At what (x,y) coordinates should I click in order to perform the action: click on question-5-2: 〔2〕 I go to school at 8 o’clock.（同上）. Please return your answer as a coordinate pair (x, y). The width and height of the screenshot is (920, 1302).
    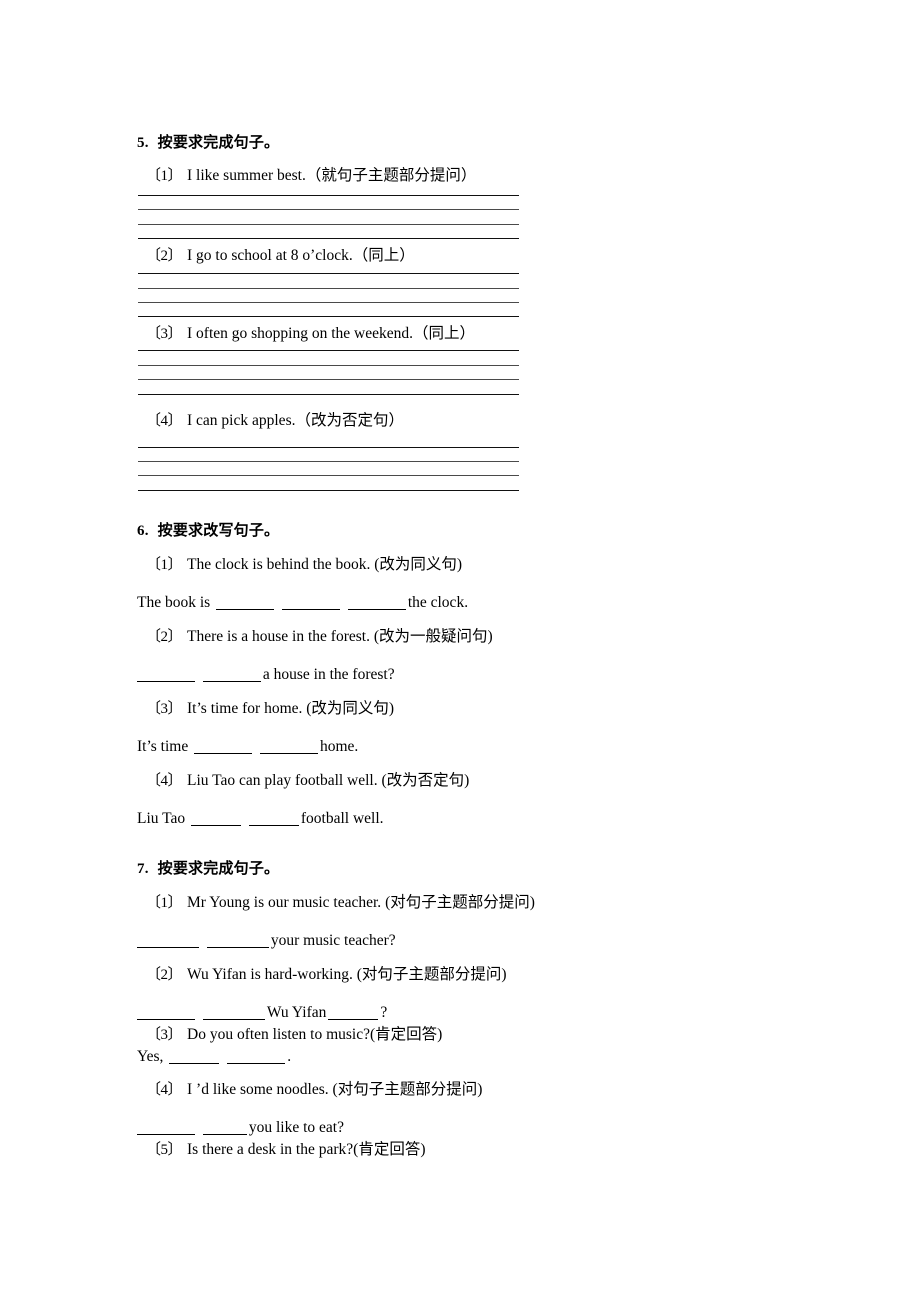
    Looking at the image, I should click on (457, 256).